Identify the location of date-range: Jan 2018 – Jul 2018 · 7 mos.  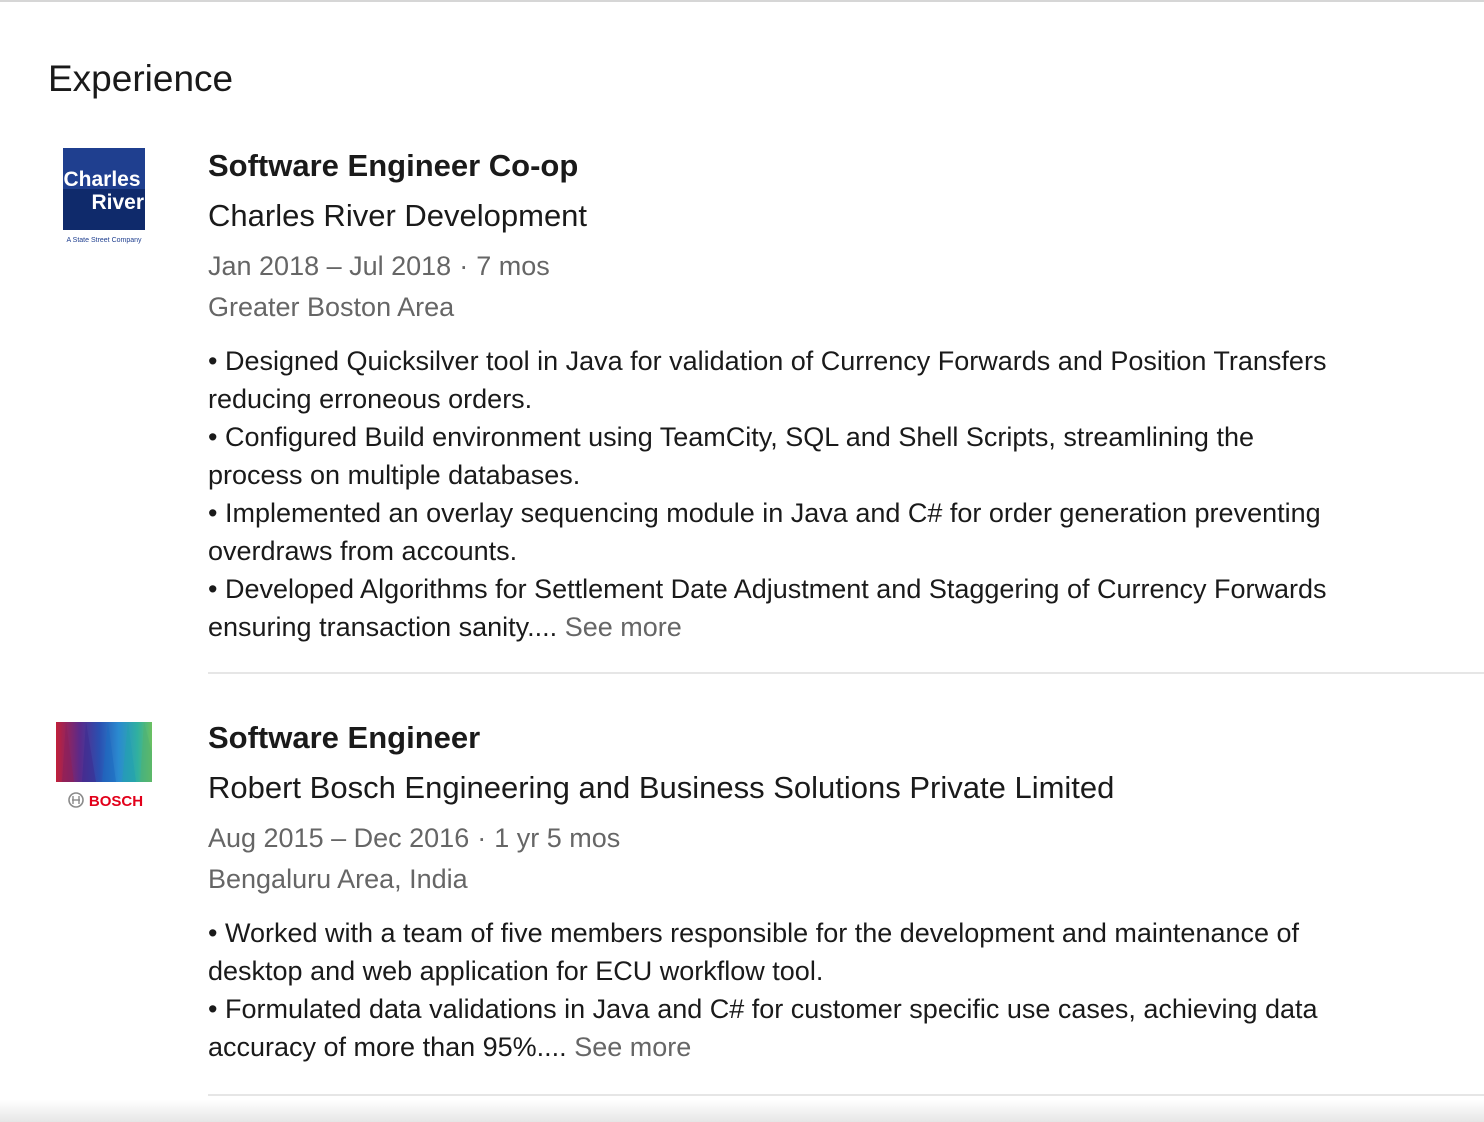
(828, 266).